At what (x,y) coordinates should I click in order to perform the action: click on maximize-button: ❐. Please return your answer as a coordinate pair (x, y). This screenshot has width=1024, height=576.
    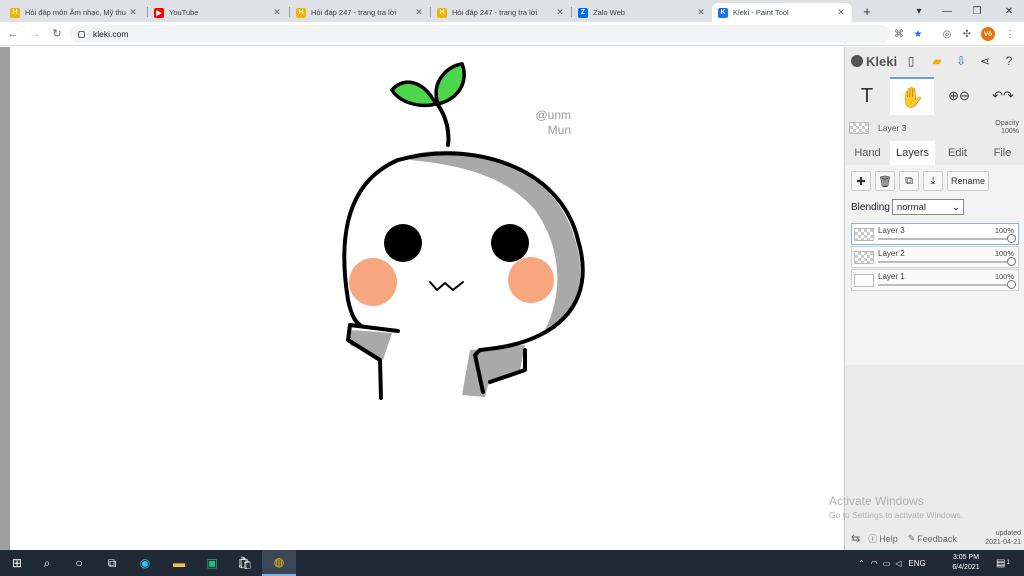
    Looking at the image, I should click on (977, 11).